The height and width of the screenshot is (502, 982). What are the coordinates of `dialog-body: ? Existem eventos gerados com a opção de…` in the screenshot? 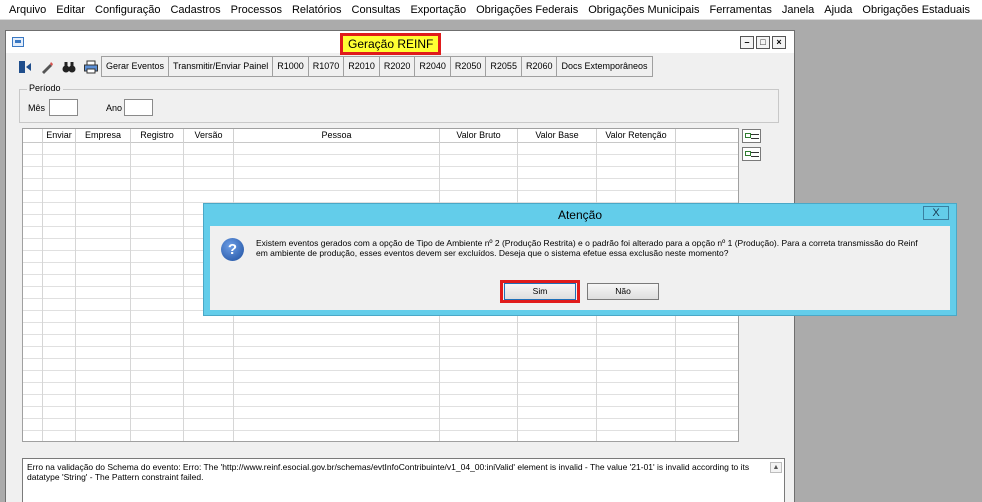 It's located at (580, 268).